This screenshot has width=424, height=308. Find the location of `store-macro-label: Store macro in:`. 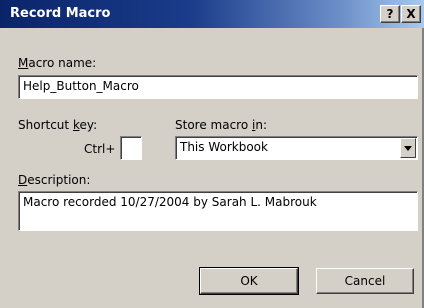

store-macro-label: Store macro in: is located at coordinates (221, 125).